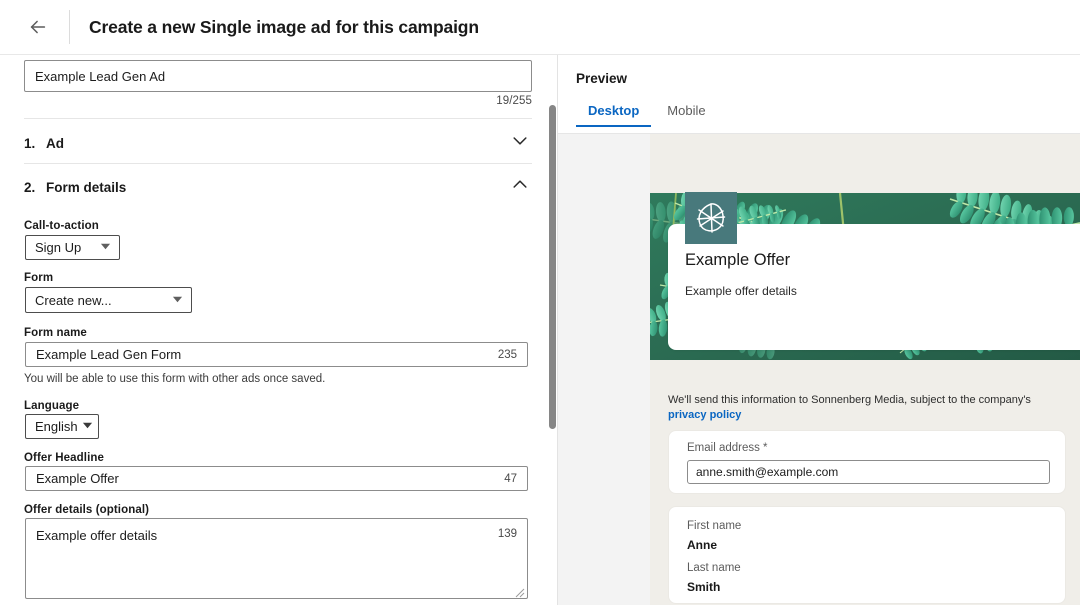 The image size is (1080, 605). I want to click on privacy-policy-link: privacy policy, so click(704, 415).